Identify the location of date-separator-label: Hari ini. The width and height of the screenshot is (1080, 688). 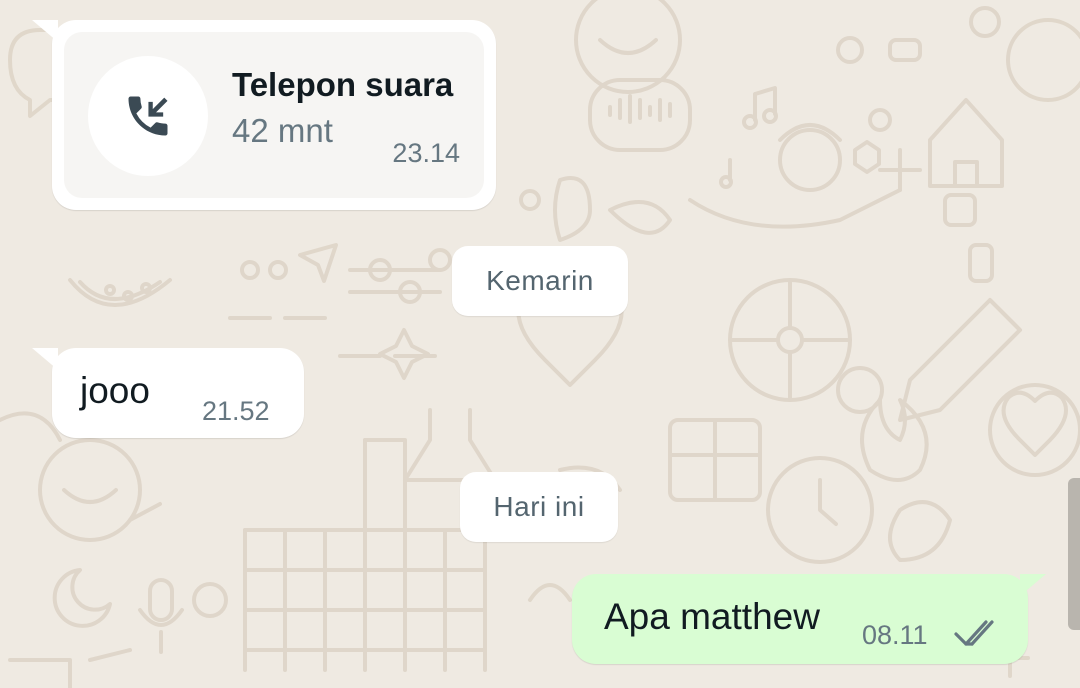
(539, 506).